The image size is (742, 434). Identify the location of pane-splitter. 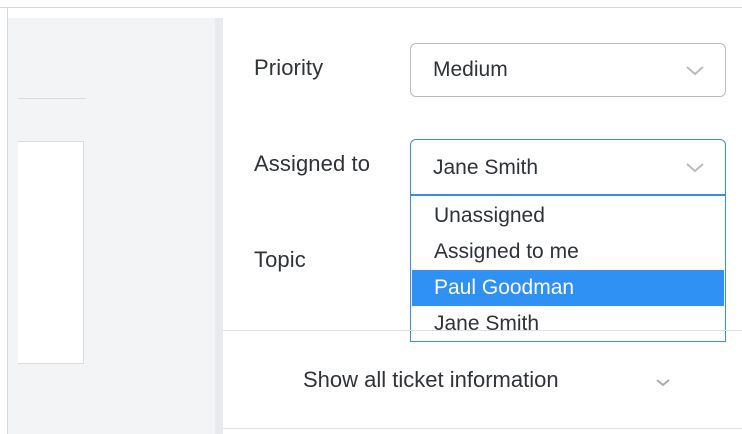
(219, 226).